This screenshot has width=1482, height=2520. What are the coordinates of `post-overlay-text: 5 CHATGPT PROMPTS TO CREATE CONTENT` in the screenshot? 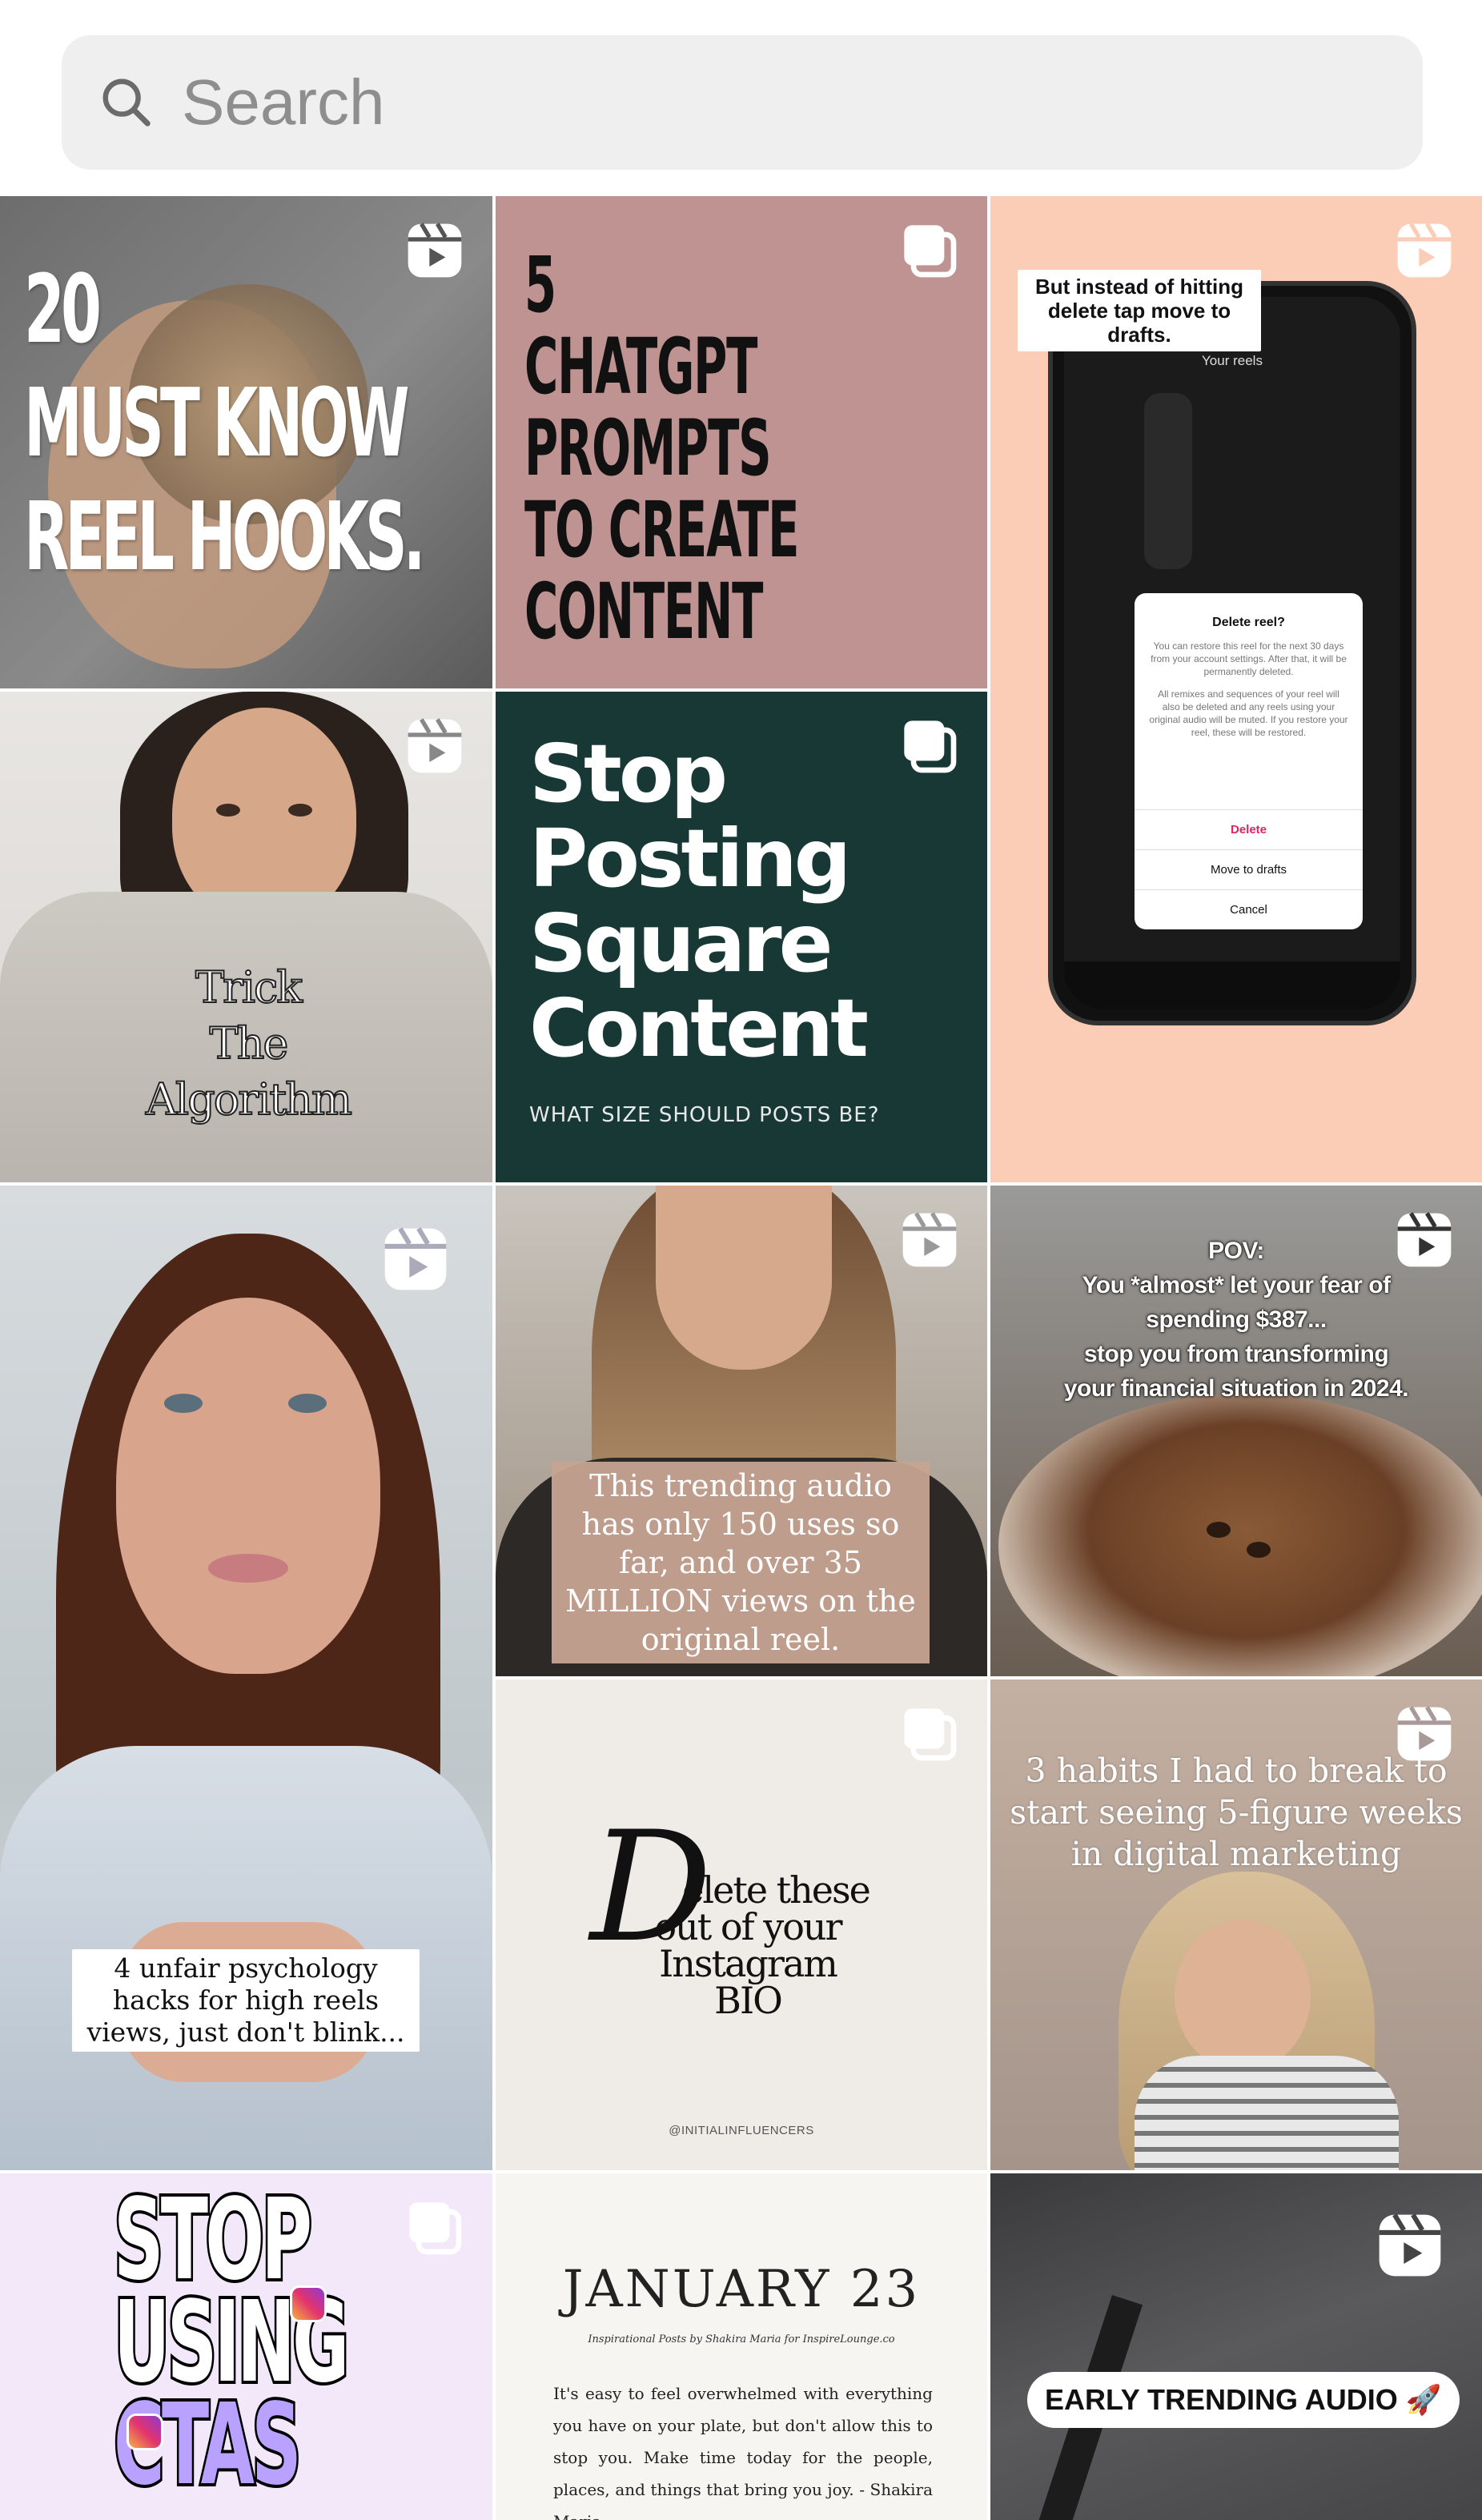 It's located at (661, 448).